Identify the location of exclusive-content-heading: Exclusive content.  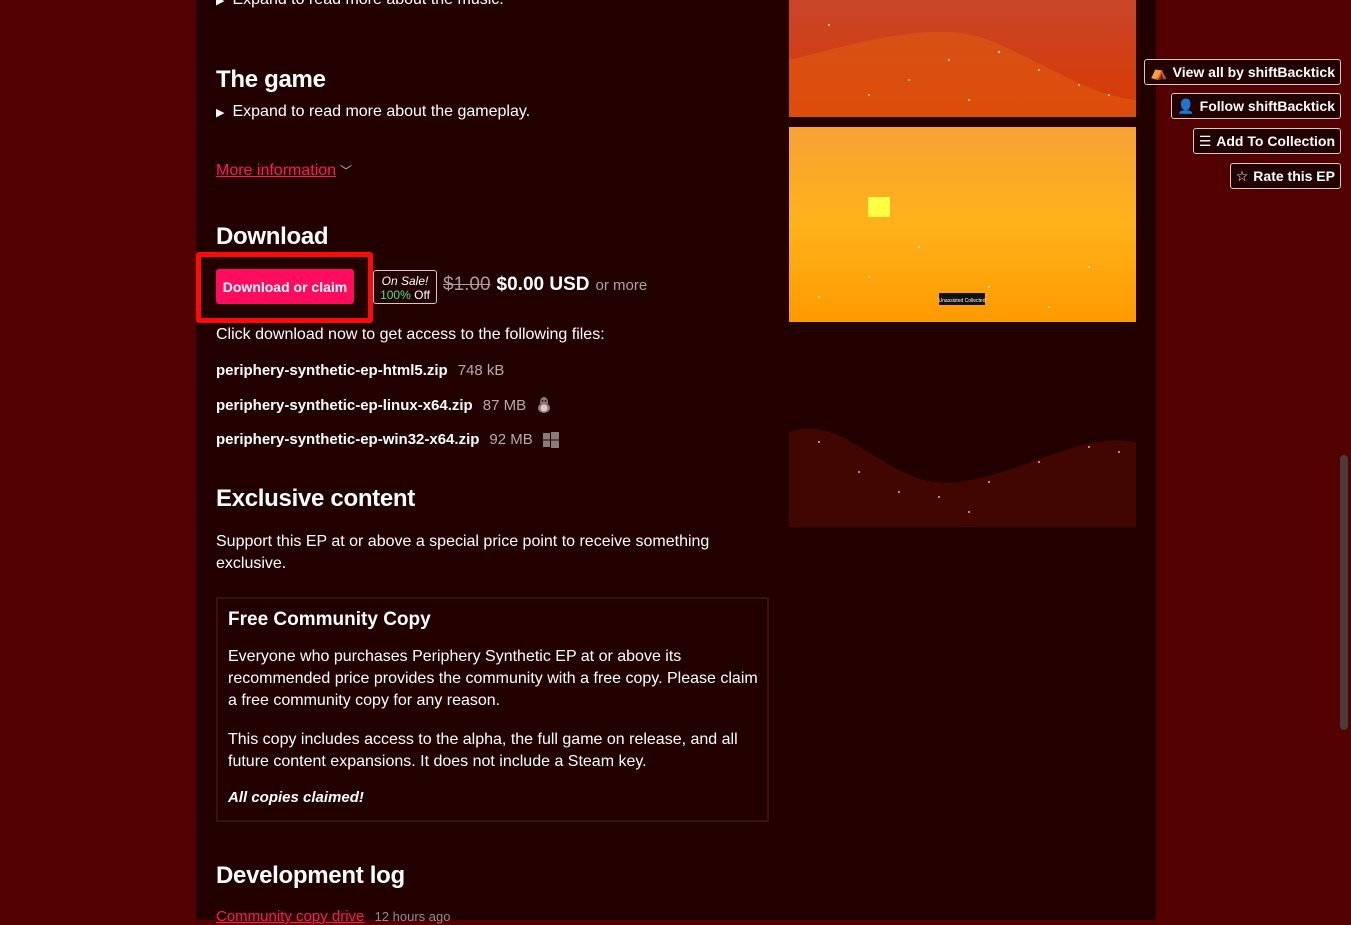
(315, 498).